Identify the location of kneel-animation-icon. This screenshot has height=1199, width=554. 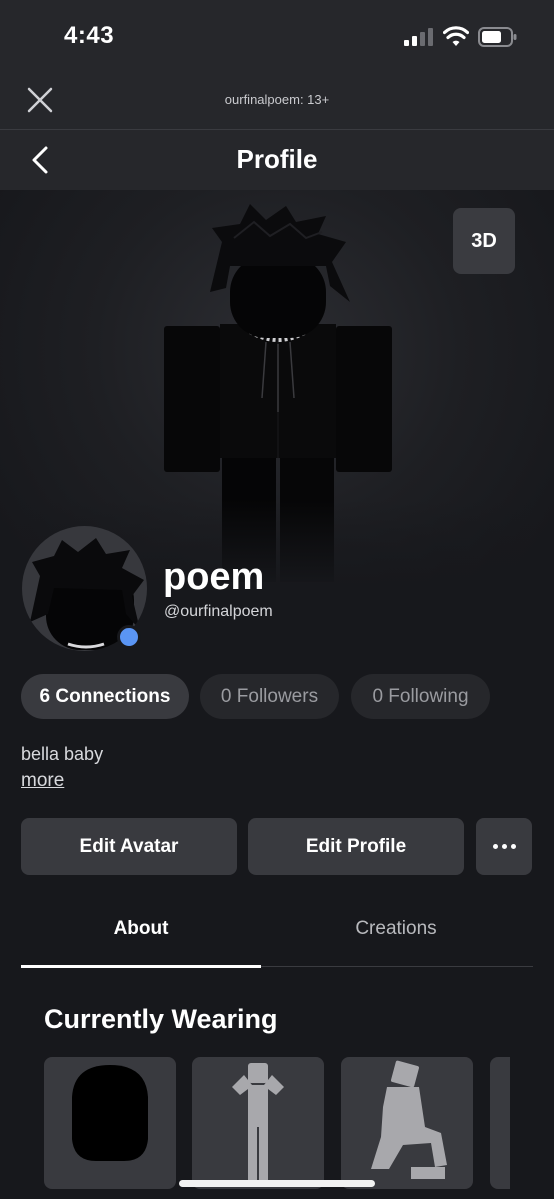
(409, 1119).